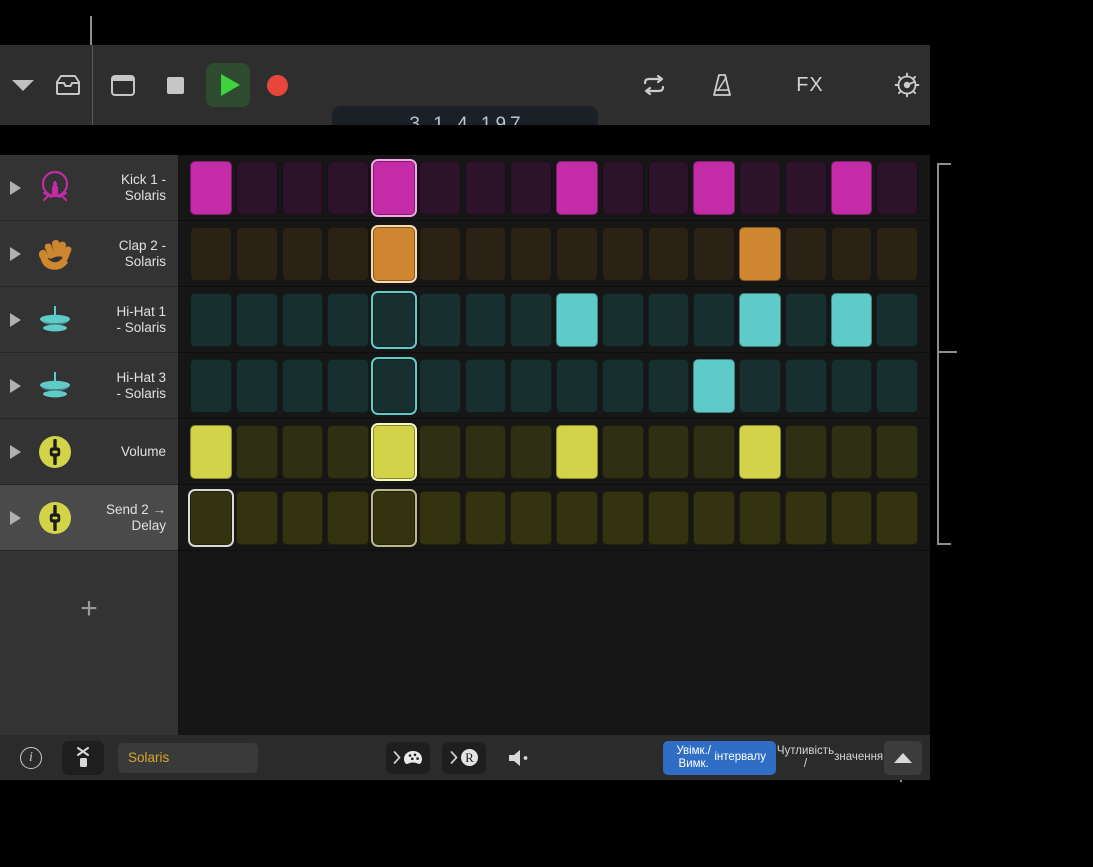 This screenshot has height=867, width=1093. What do you see at coordinates (89, 320) in the screenshot?
I see `track-row: Hi-Hat 1- Solaris` at bounding box center [89, 320].